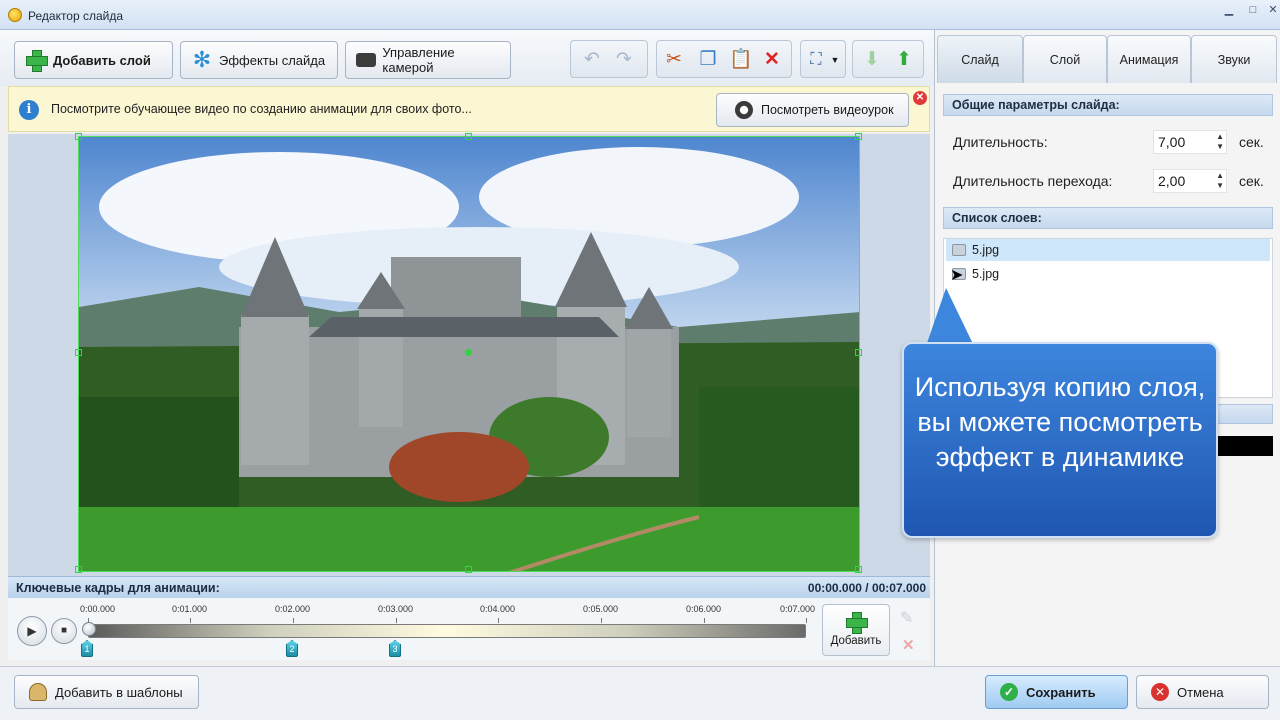  I want to click on clipboard-group: ✂ ❐ 📋 ✕, so click(724, 59).